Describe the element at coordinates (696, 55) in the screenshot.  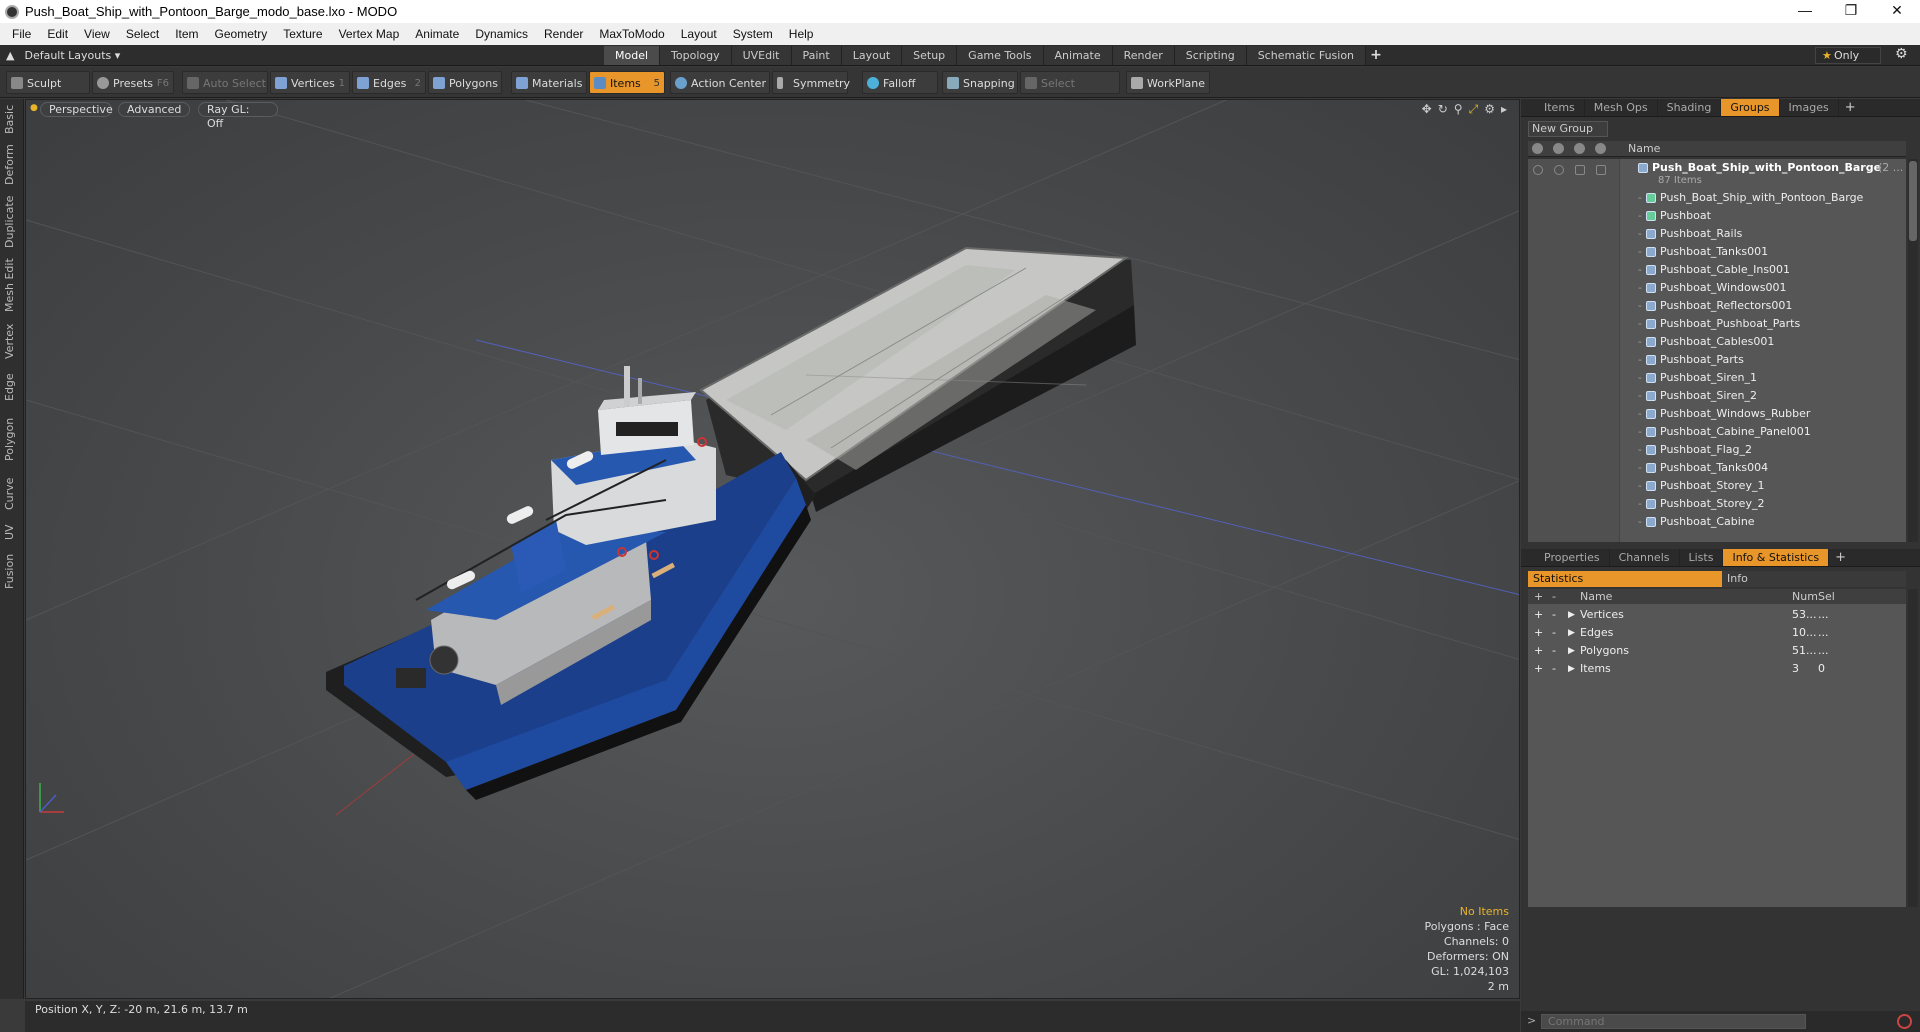
I see `tab-topology: Topology` at that location.